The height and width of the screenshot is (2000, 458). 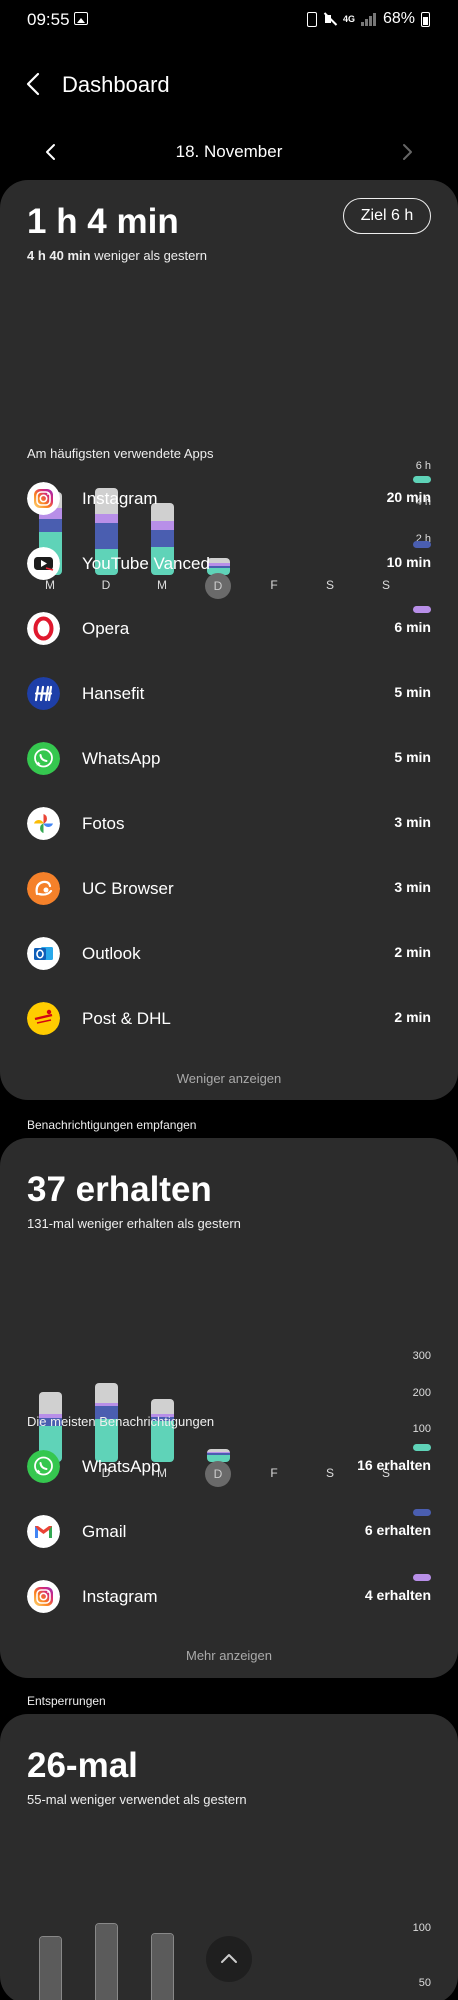 I want to click on screen-time-compare-text: weniger als gestern, so click(x=150, y=255).